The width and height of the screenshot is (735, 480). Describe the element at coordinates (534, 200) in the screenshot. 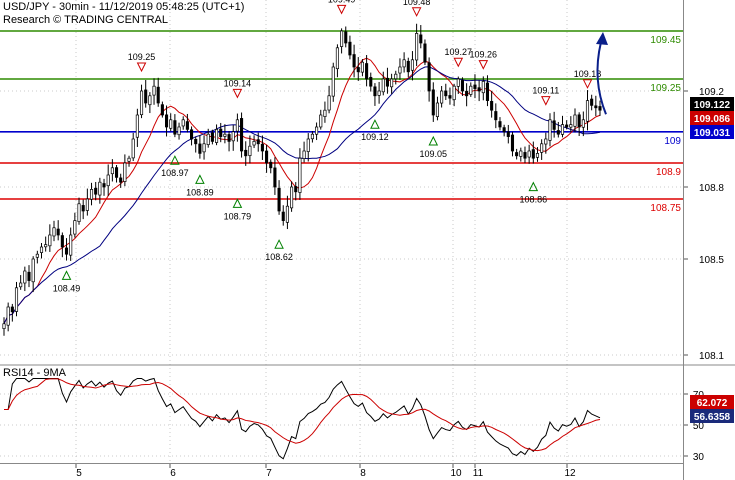

I see `swing-low-label: 108.86` at that location.